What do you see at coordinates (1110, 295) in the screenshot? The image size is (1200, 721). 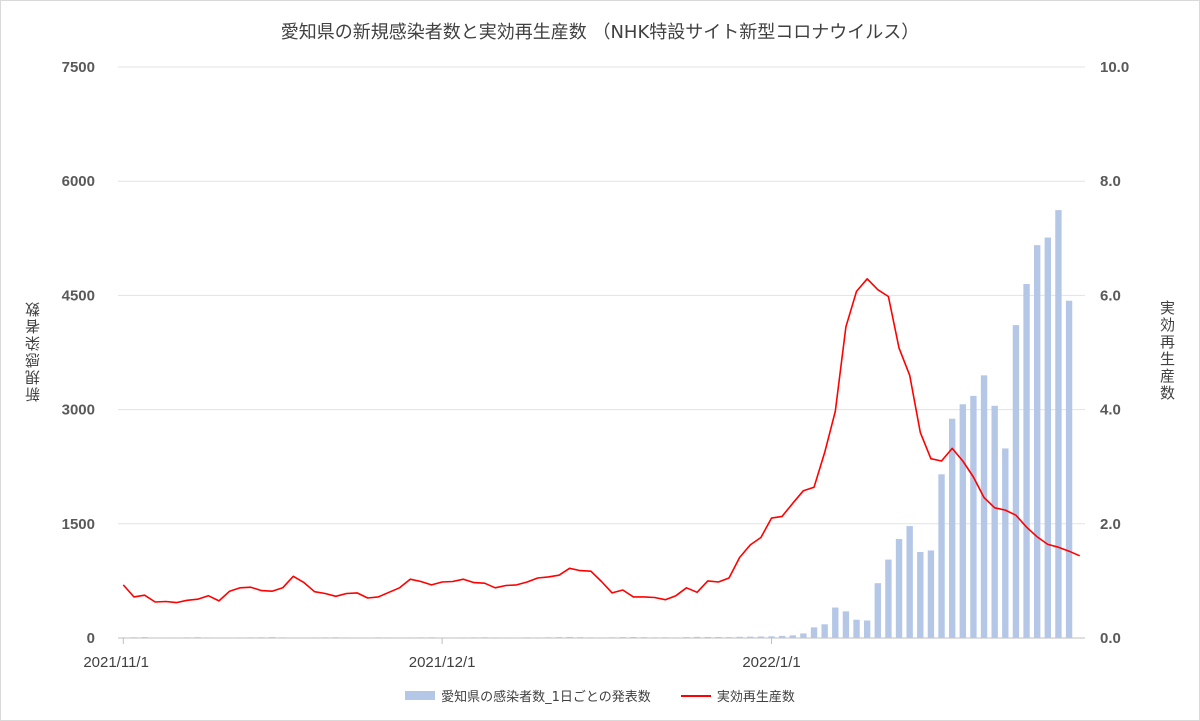 I see `right-tick-label: 6.0` at bounding box center [1110, 295].